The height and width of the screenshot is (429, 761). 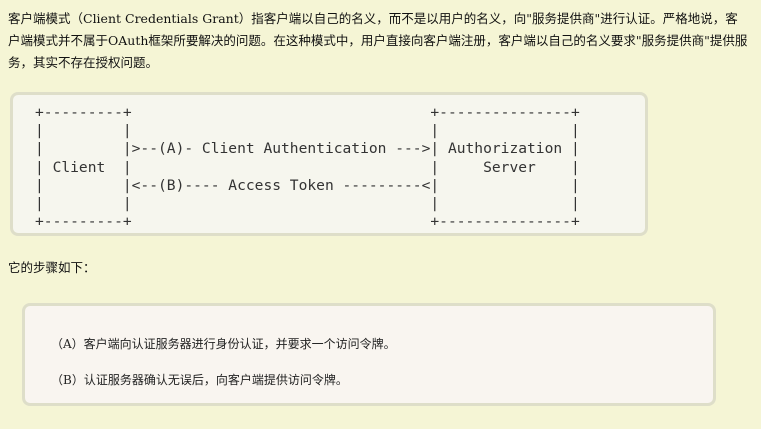 What do you see at coordinates (223, 344) in the screenshot?
I see `step-a: （A）客户端向认证服务器进行身份认证，并要求一个访问令牌。` at bounding box center [223, 344].